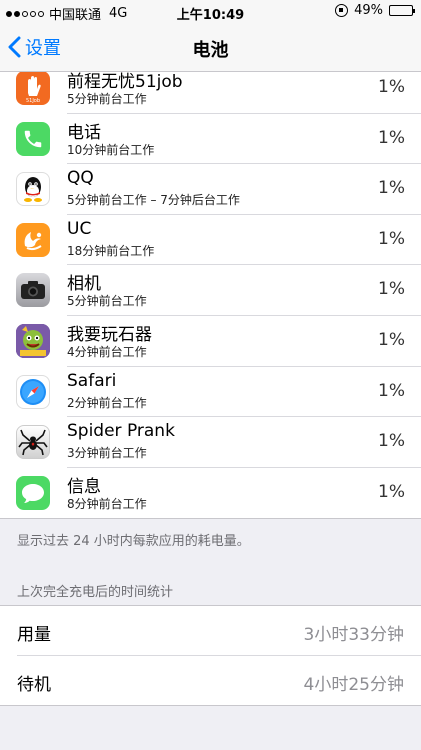  I want to click on time-stats-group: 用量 3小时33分钟 待机 4小时25分钟, so click(210, 655).